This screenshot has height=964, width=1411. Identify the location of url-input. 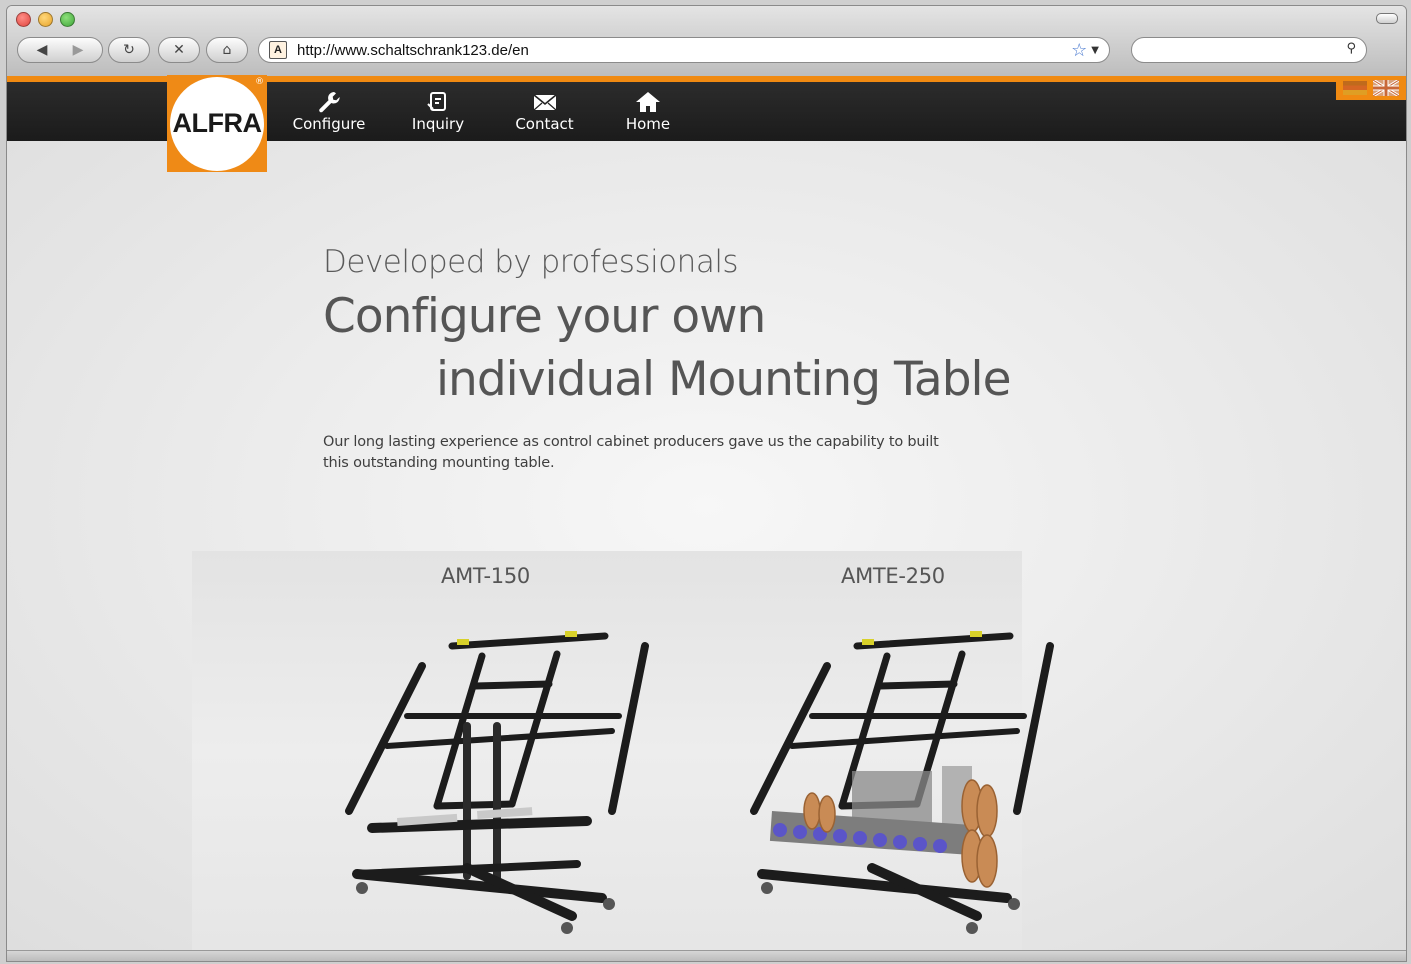
(667, 50).